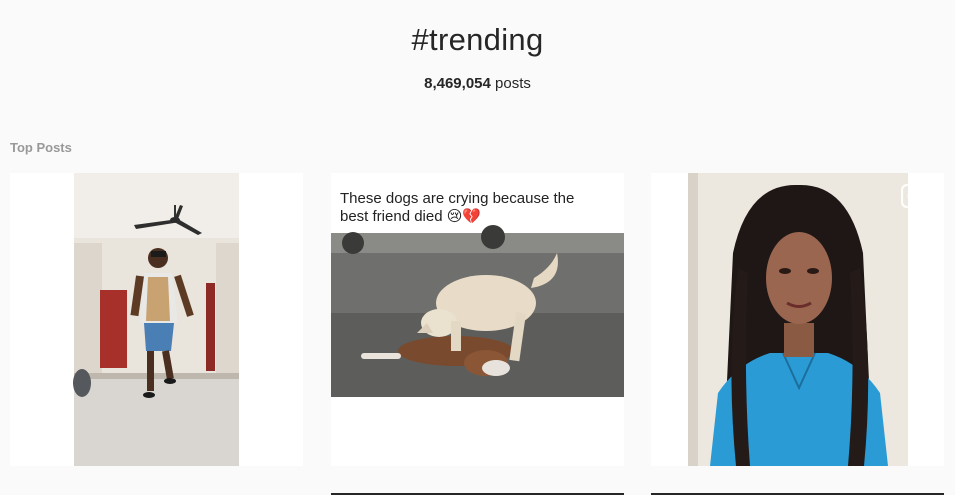 This screenshot has width=955, height=495. I want to click on hashtag-title: #trending, so click(477, 39).